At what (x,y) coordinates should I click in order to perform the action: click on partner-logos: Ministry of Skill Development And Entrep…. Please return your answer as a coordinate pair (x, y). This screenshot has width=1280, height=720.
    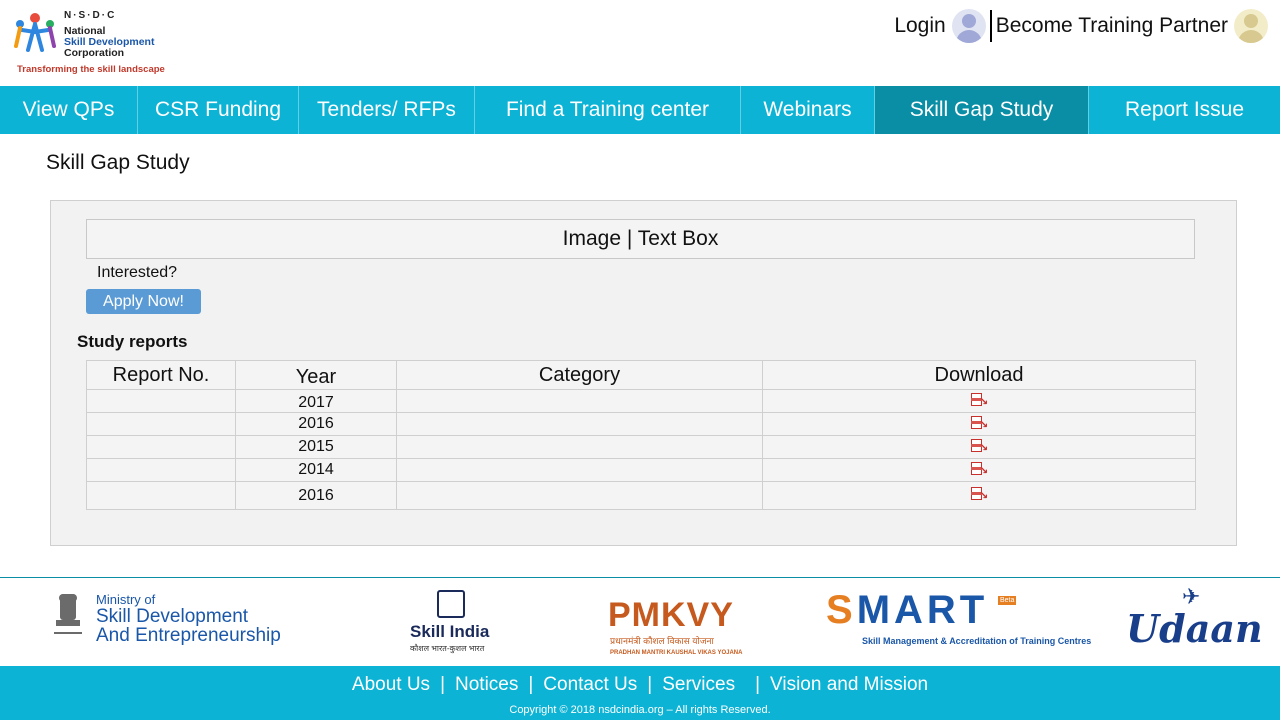
    Looking at the image, I should click on (640, 622).